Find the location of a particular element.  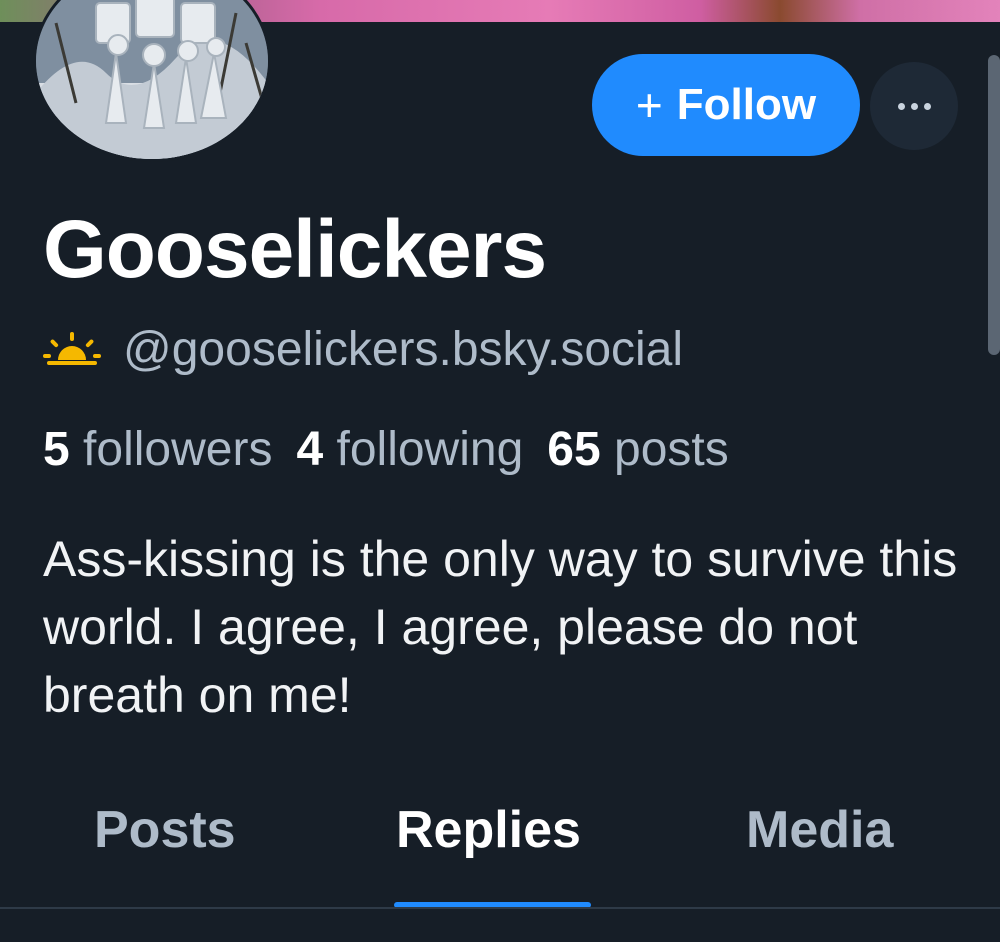

followers-stat: 5 followers is located at coordinates (157, 449).